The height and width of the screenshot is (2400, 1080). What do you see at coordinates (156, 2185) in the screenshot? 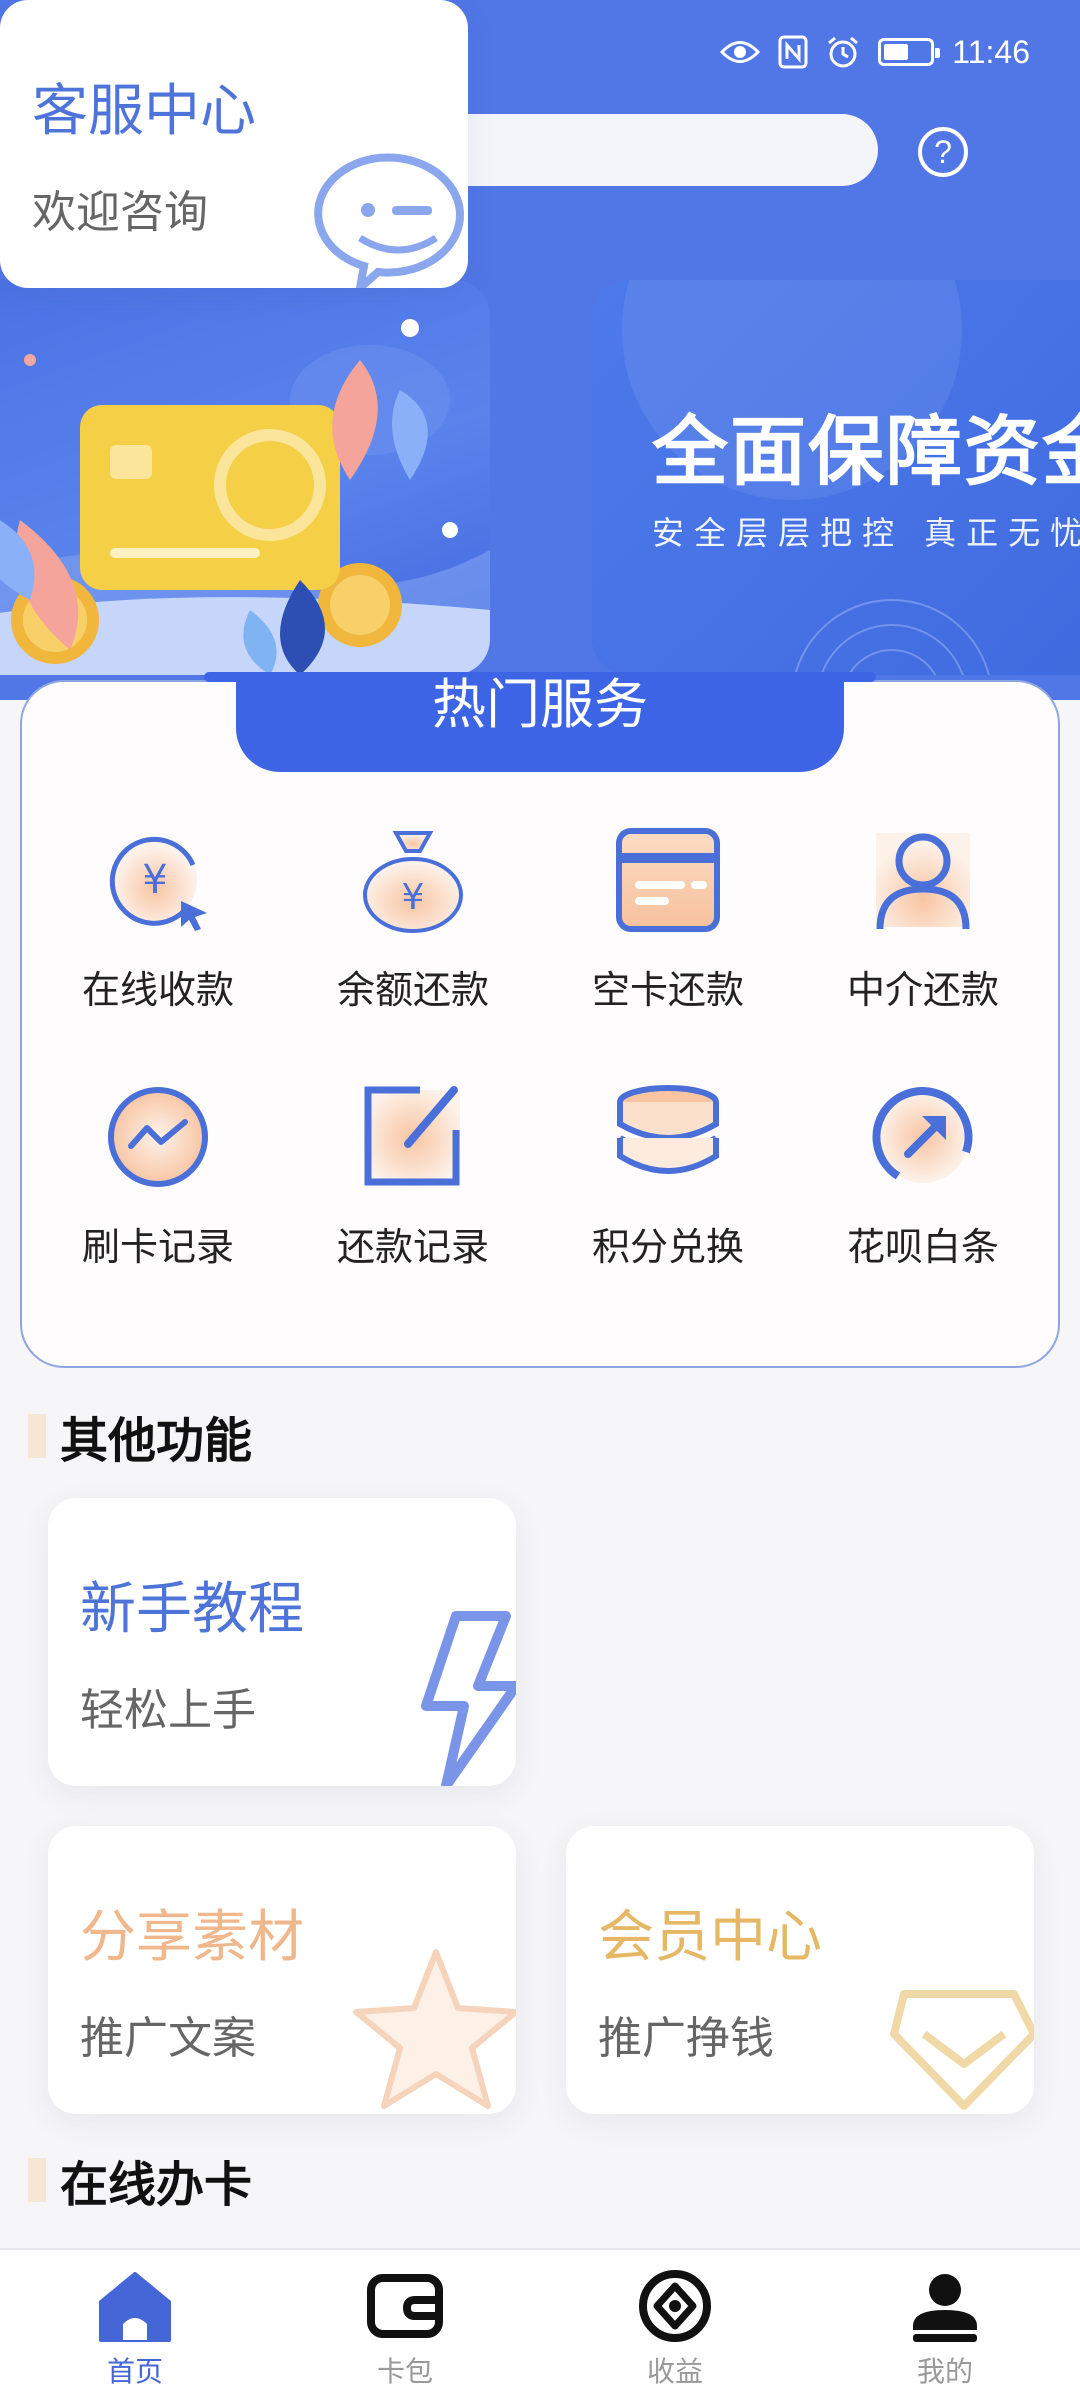
I see `section-title: 在线办卡` at bounding box center [156, 2185].